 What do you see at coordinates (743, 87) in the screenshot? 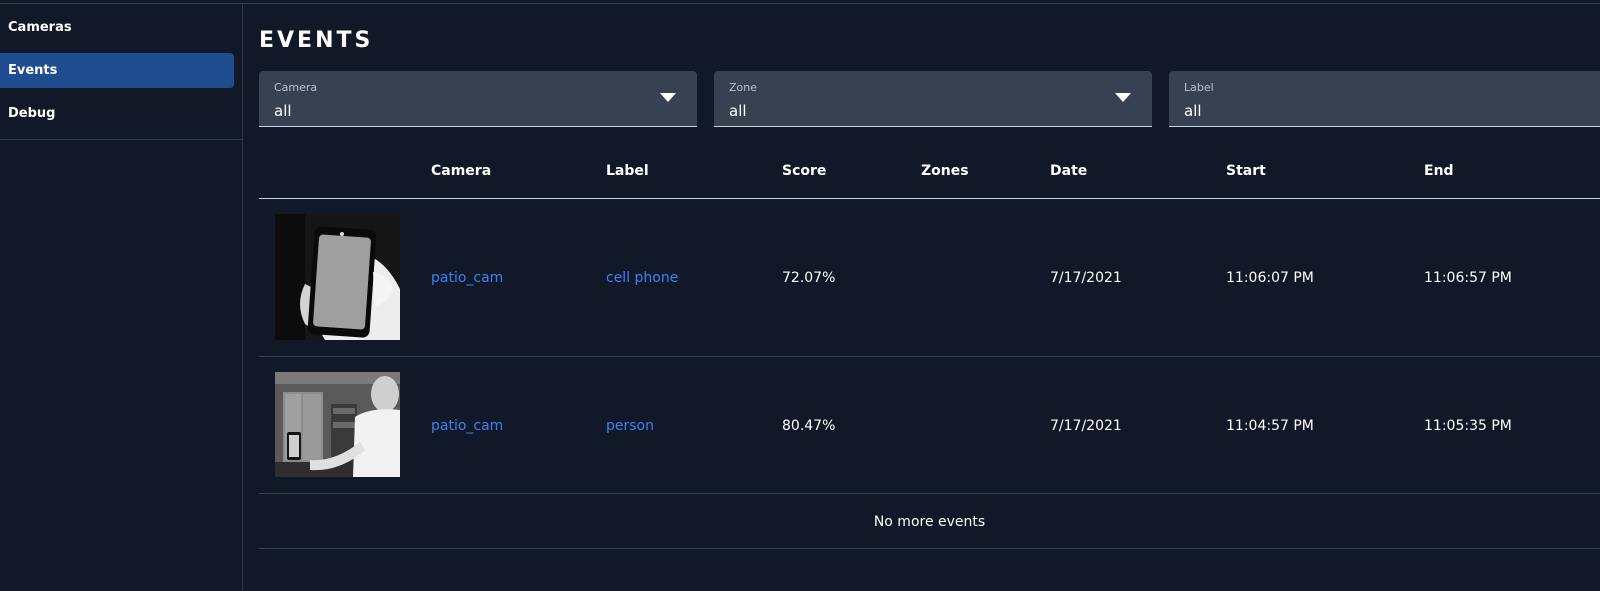
I see `zone-filter-label: Zone` at bounding box center [743, 87].